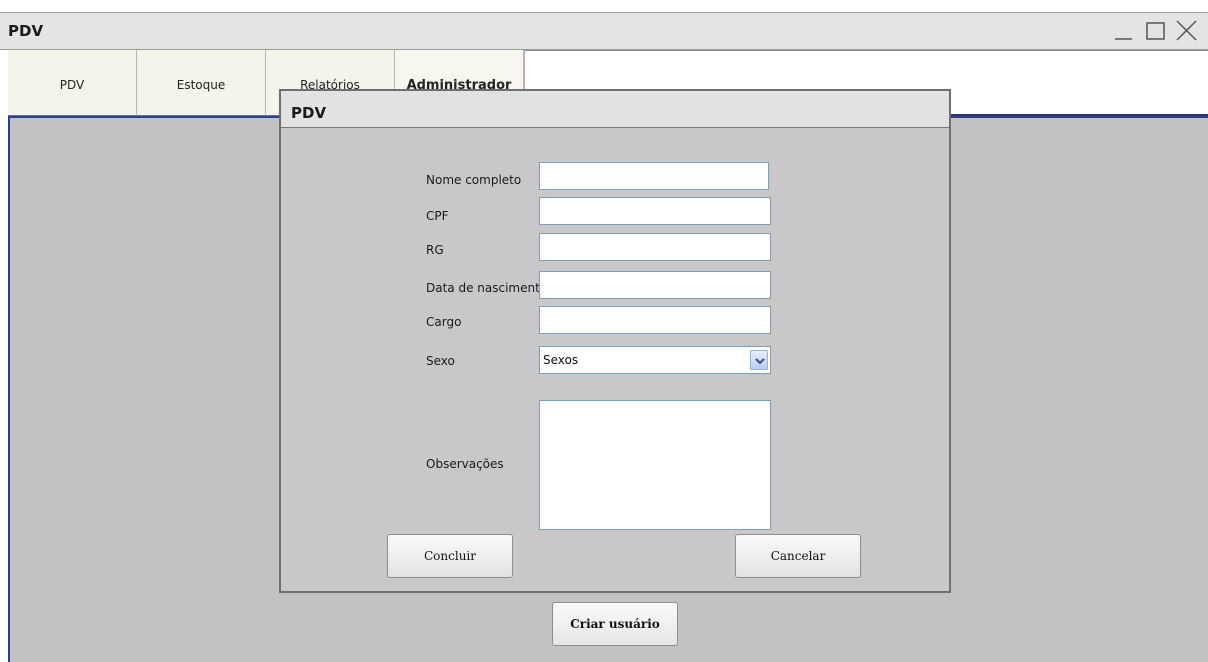 This screenshot has height=662, width=1208. Describe the element at coordinates (465, 464) in the screenshot. I see `notes-label: Observações` at that location.